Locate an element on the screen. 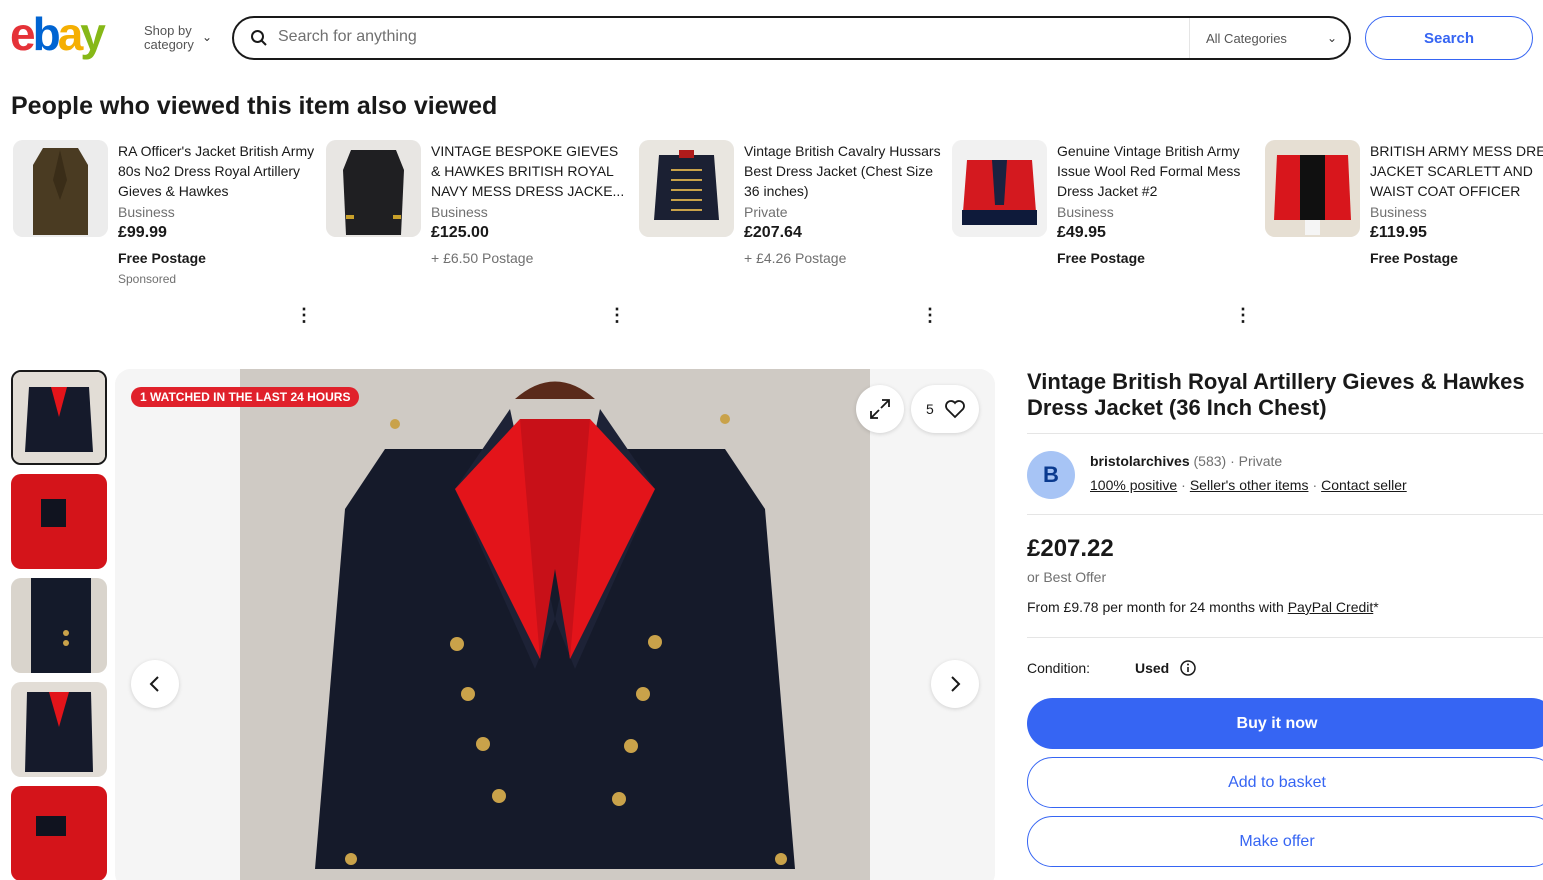 This screenshot has width=1543, height=880. search-input: Search for anything is located at coordinates (347, 37).